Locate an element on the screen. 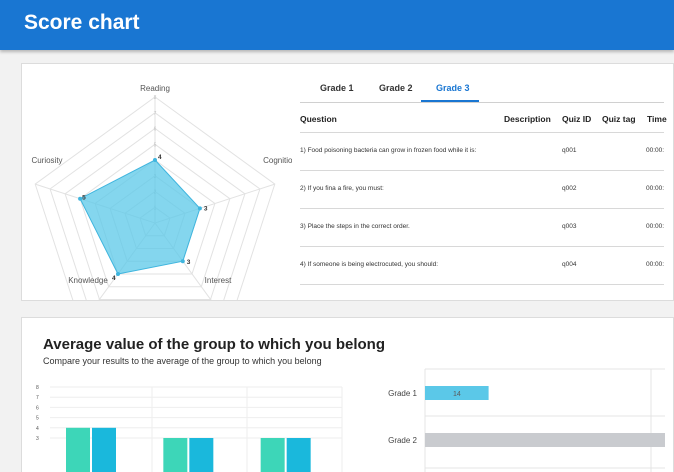 This screenshot has height=472, width=674. cell-quiz-id: q004 is located at coordinates (569, 264).